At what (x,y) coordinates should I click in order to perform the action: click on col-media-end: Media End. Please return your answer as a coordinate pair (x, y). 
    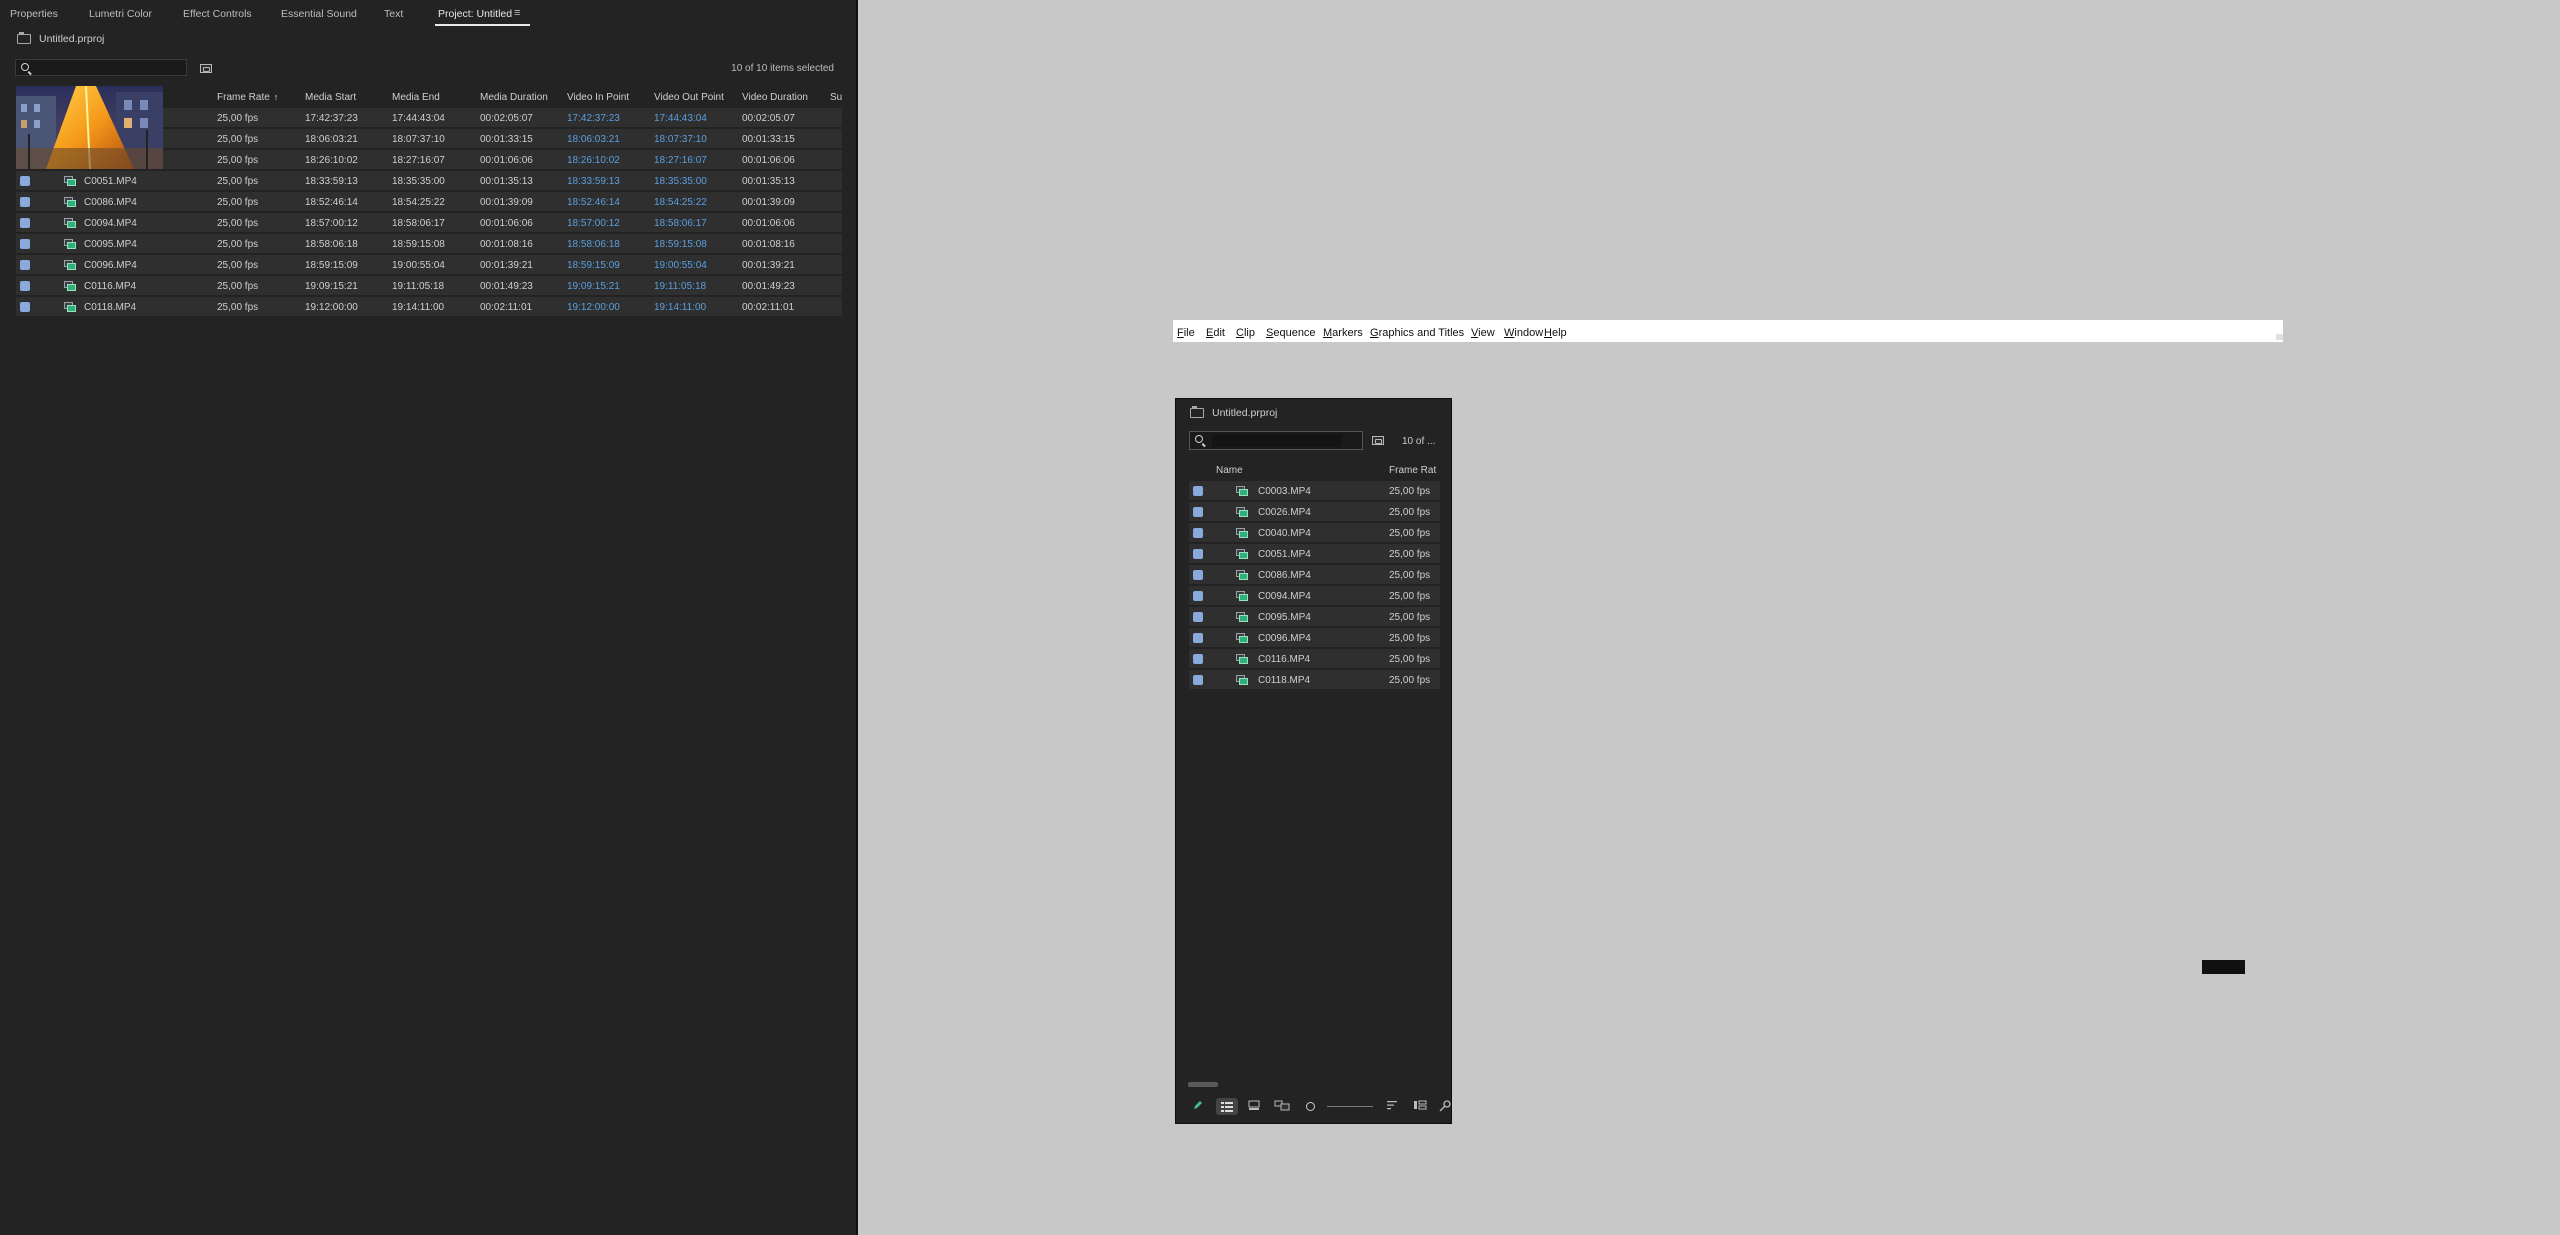
    Looking at the image, I should click on (416, 97).